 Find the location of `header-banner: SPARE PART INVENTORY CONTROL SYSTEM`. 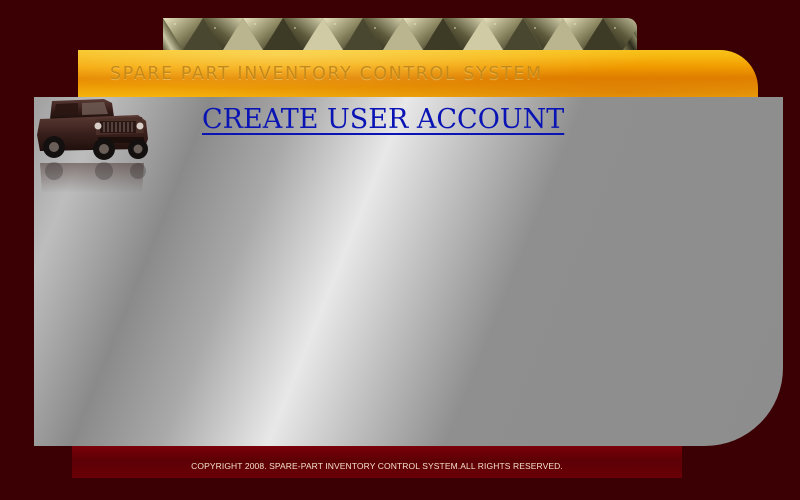

header-banner: SPARE PART INVENTORY CONTROL SYSTEM is located at coordinates (418, 73).